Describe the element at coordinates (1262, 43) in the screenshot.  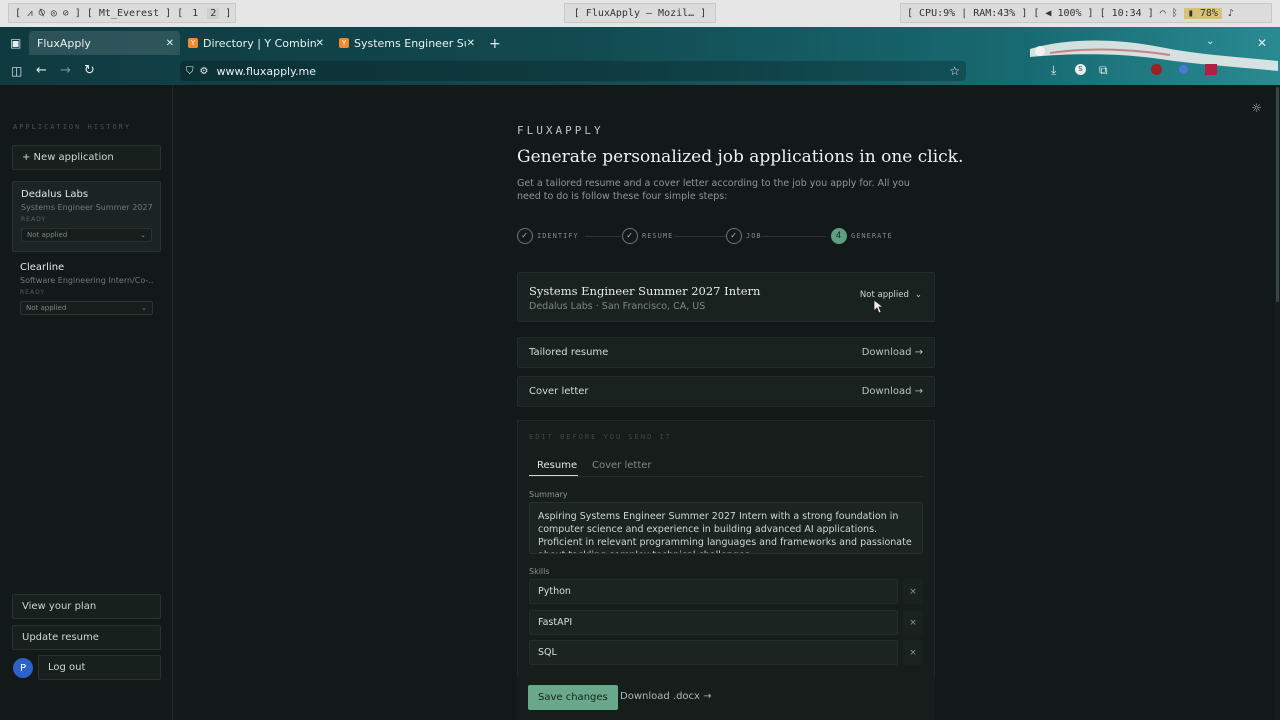
I see `close-window-icon: ✕` at that location.